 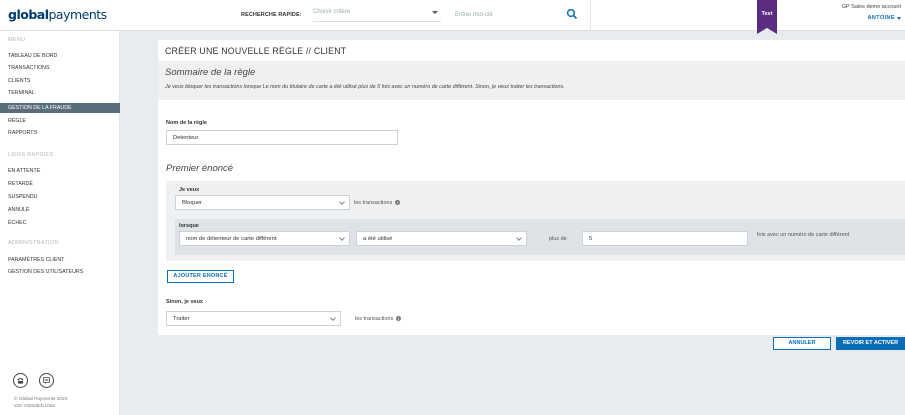 What do you see at coordinates (60, 184) in the screenshot?
I see `sidebar-item-delayed: RETARDÉ` at bounding box center [60, 184].